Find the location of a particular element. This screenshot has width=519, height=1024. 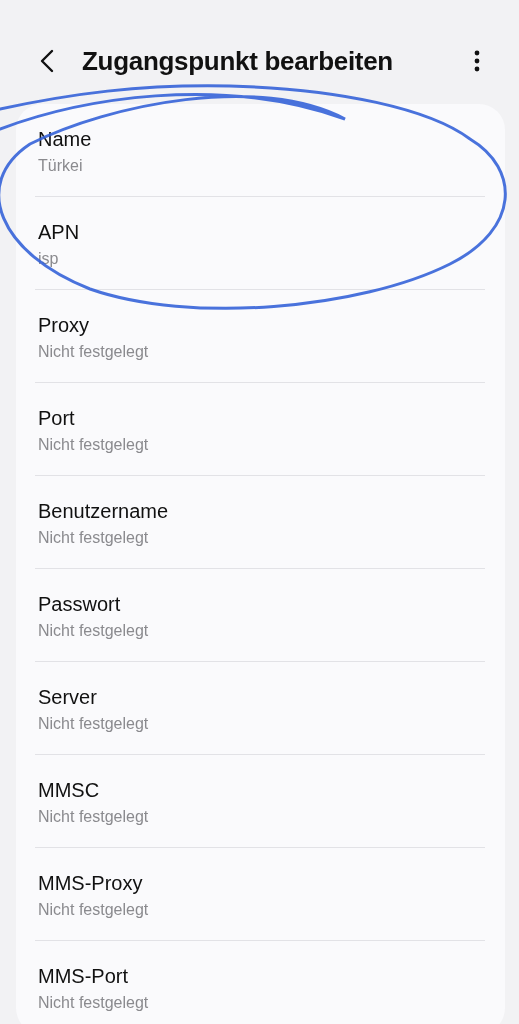

settings-row: MMSC Nicht festgelegt is located at coordinates (260, 801).